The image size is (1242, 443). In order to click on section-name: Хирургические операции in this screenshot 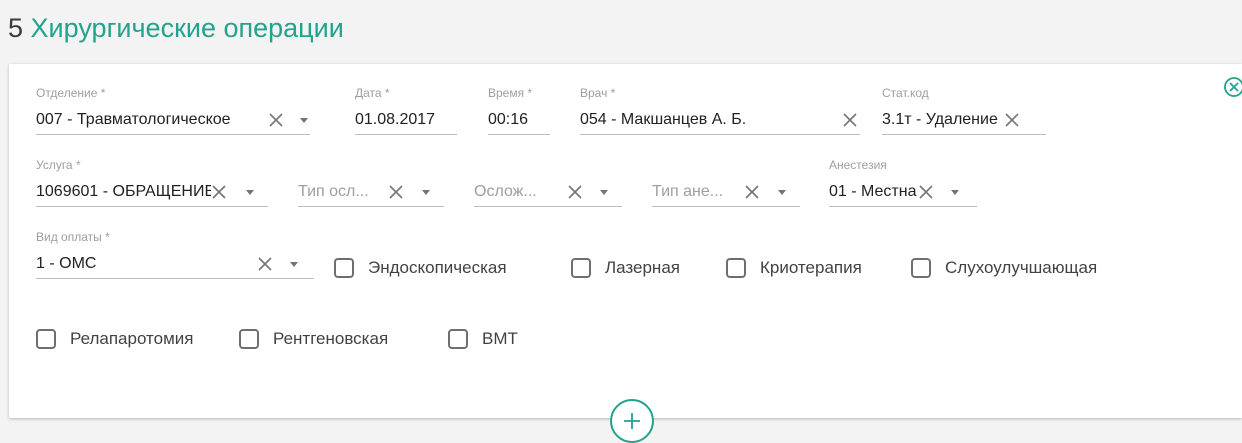, I will do `click(187, 28)`.